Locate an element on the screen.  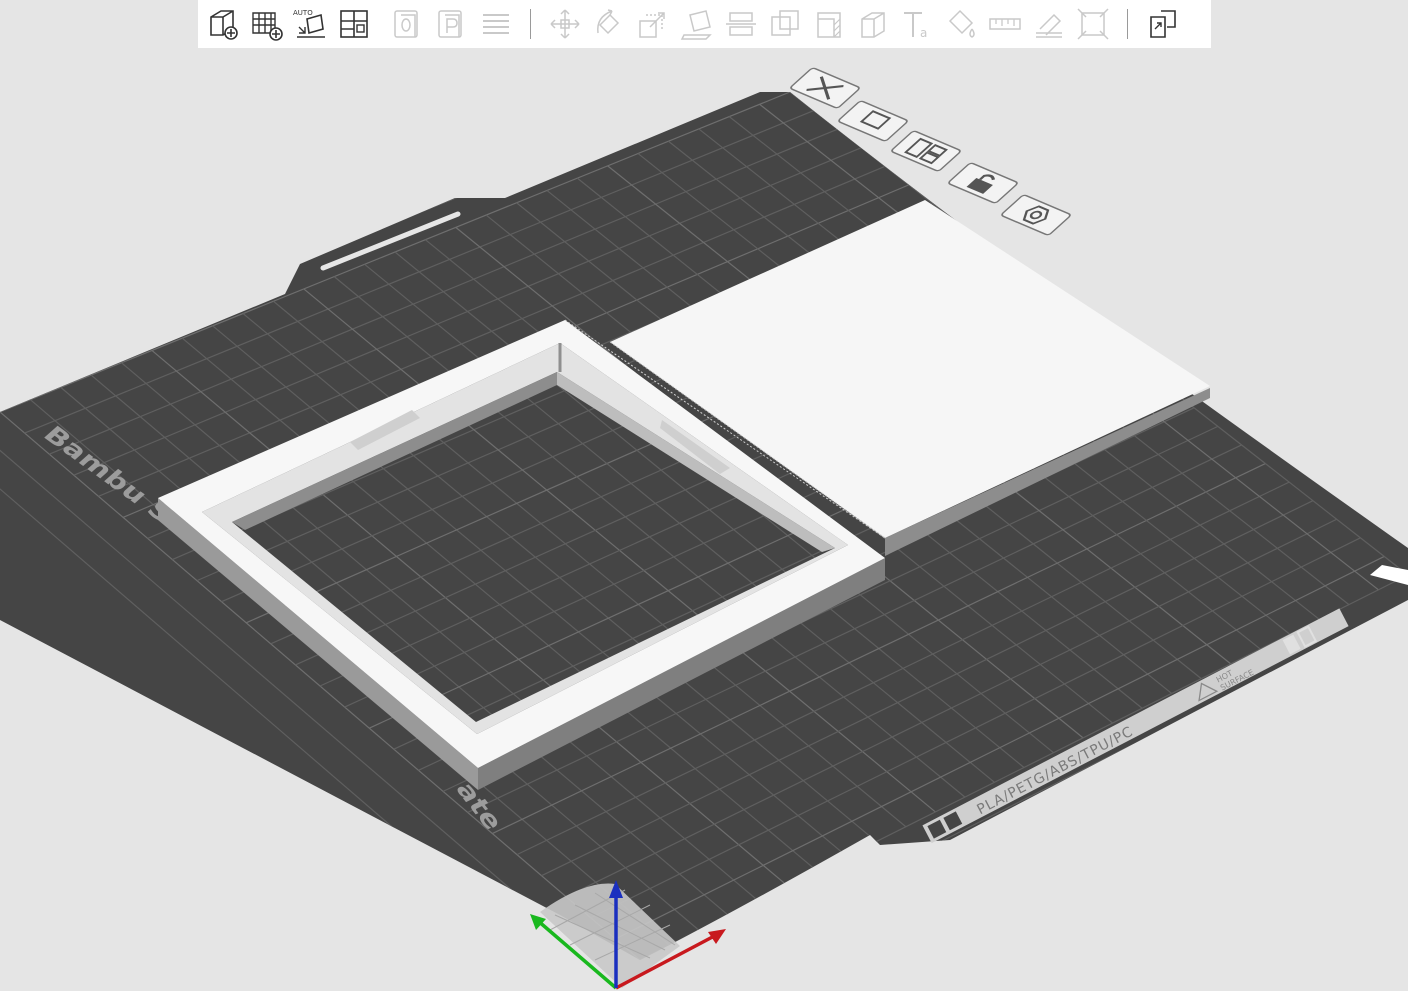
add-button is located at coordinates (222, 24).